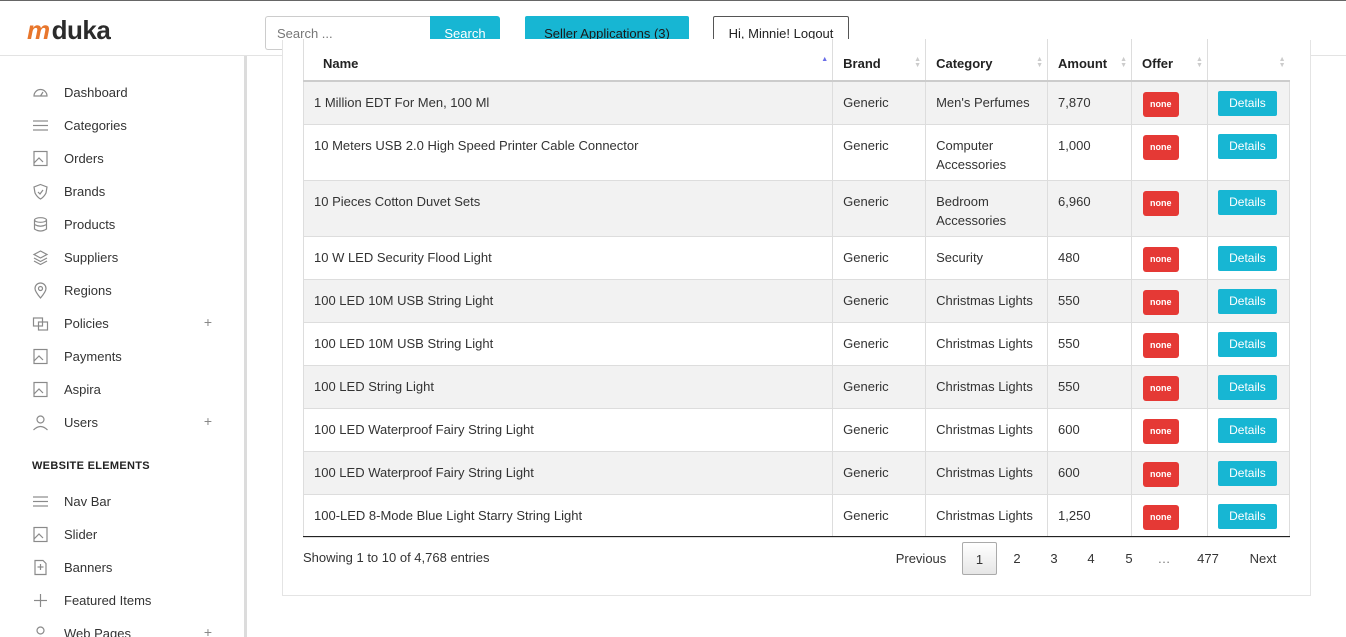 Image resolution: width=1346 pixels, height=637 pixels. Describe the element at coordinates (127, 158) in the screenshot. I see `sidebar-item-orders: Orders` at that location.